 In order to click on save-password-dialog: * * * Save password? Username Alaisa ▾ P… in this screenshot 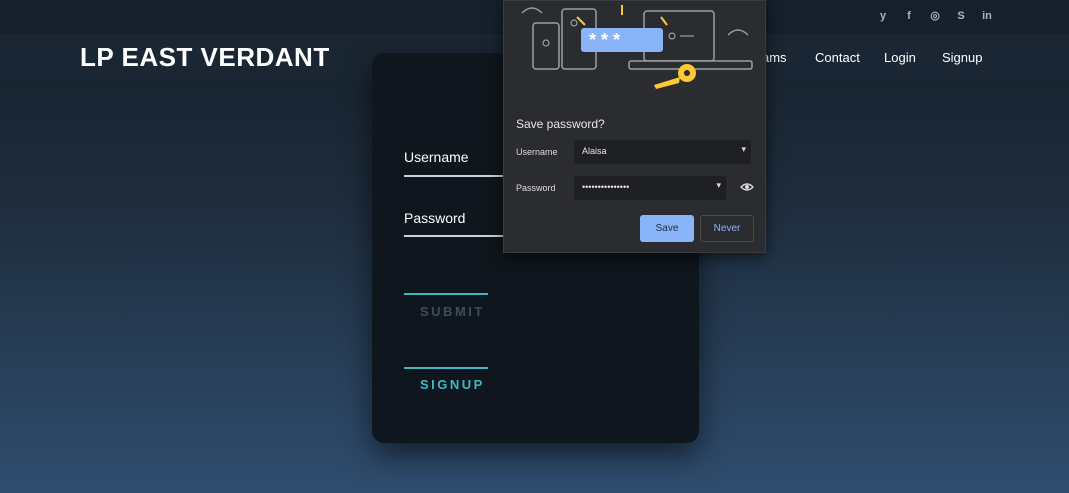, I will do `click(634, 126)`.